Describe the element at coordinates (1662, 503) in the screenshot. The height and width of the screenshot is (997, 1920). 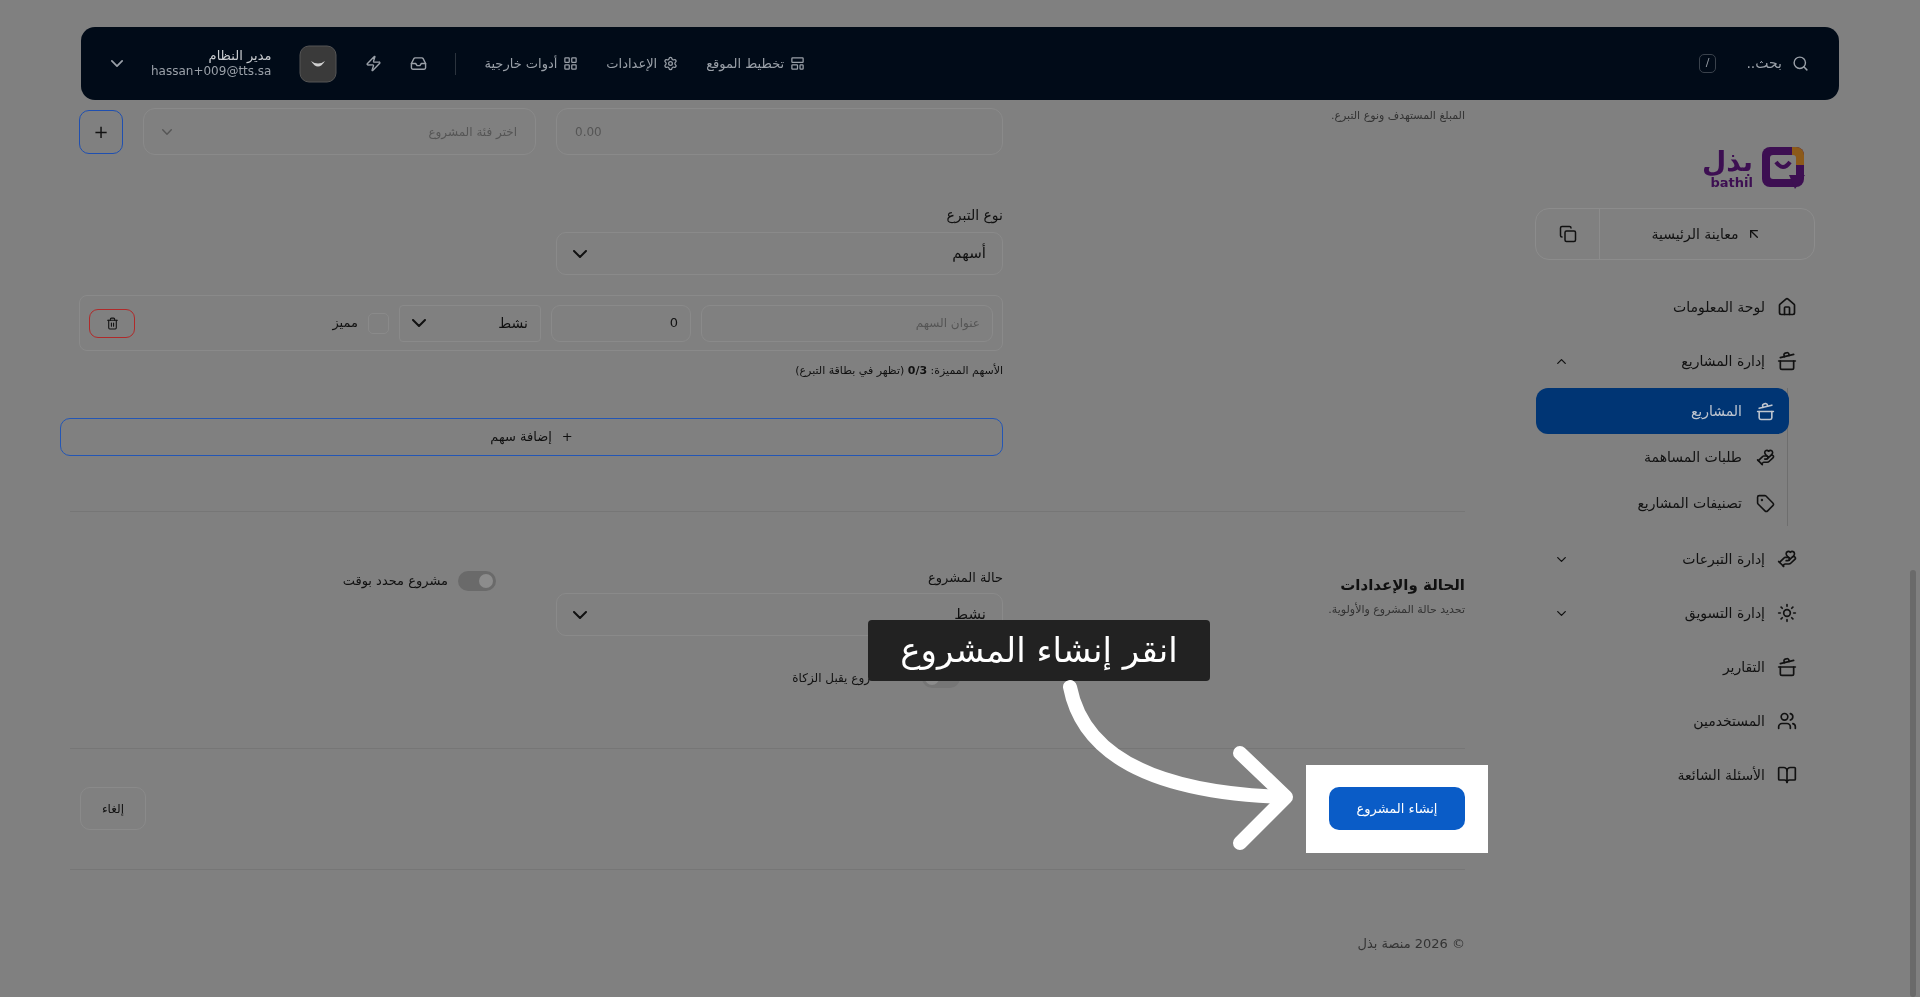
I see `sidebar-subitem: تصنيفات المشاريع` at that location.